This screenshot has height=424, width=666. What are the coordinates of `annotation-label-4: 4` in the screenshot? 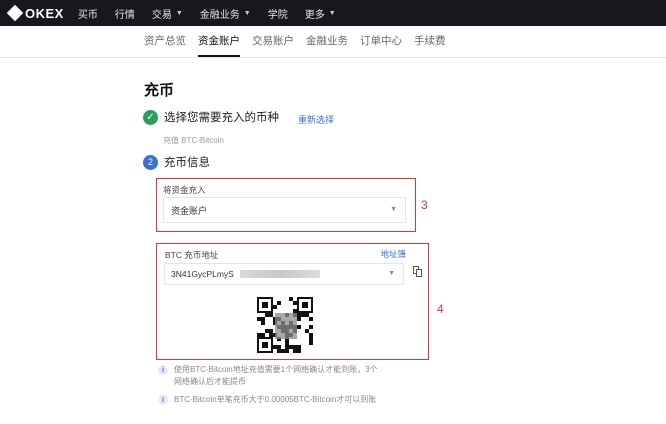 It's located at (440, 309).